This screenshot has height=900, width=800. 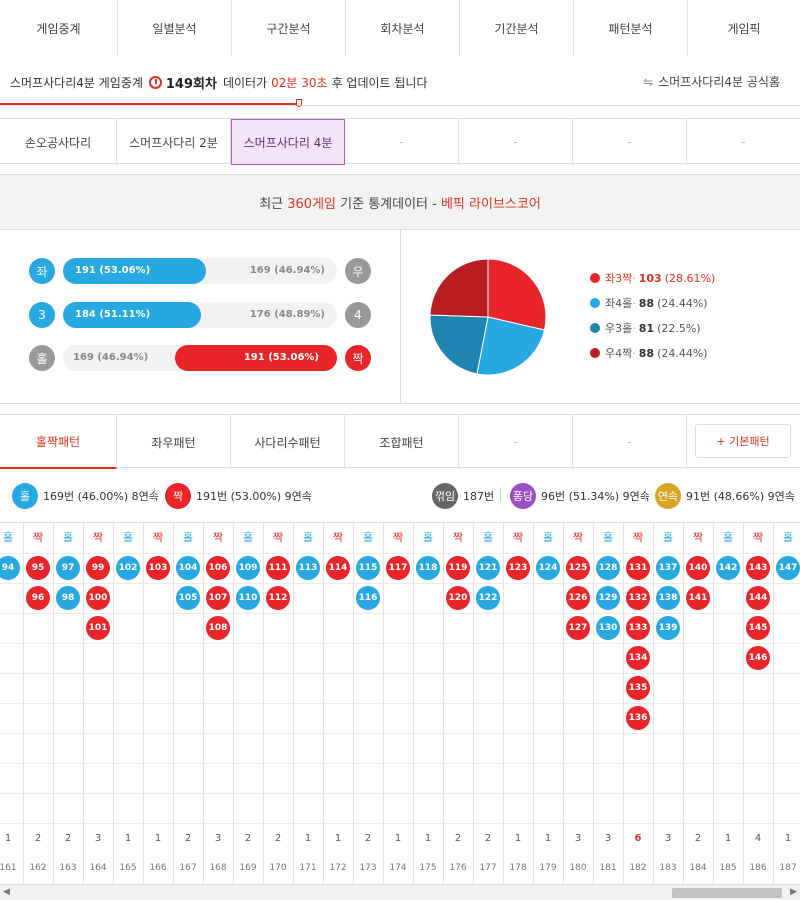 What do you see at coordinates (517, 28) in the screenshot?
I see `nav-tab-period: 기간분석` at bounding box center [517, 28].